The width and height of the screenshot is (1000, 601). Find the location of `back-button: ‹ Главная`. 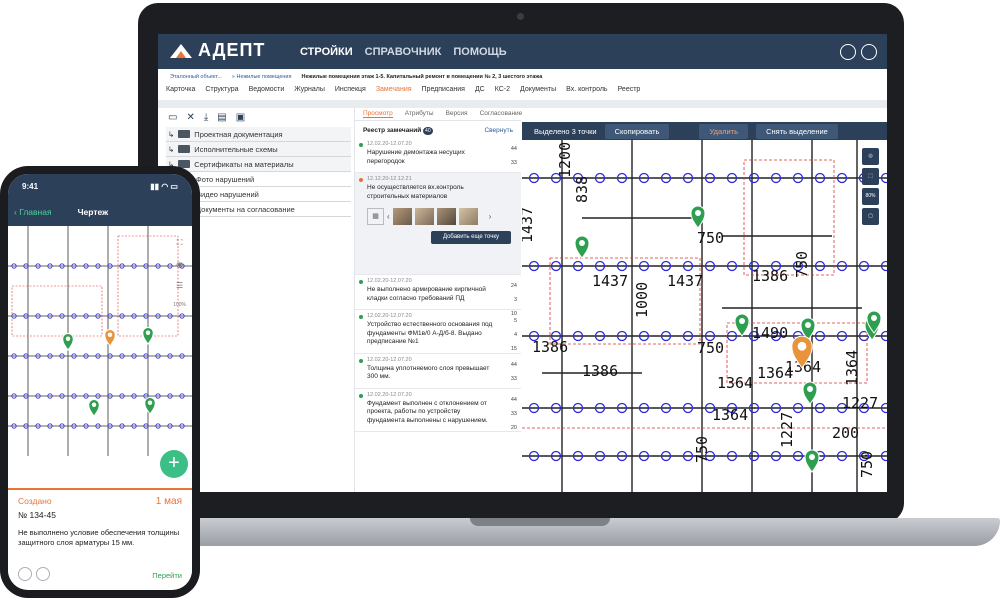

back-button: ‹ Главная is located at coordinates (33, 212).